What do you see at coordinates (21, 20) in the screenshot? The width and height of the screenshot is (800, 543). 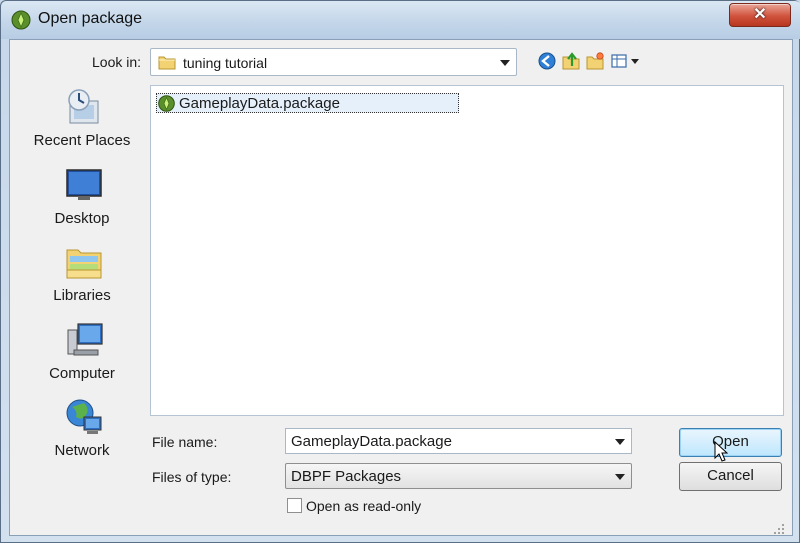 I see `sims-plumbob-icon` at bounding box center [21, 20].